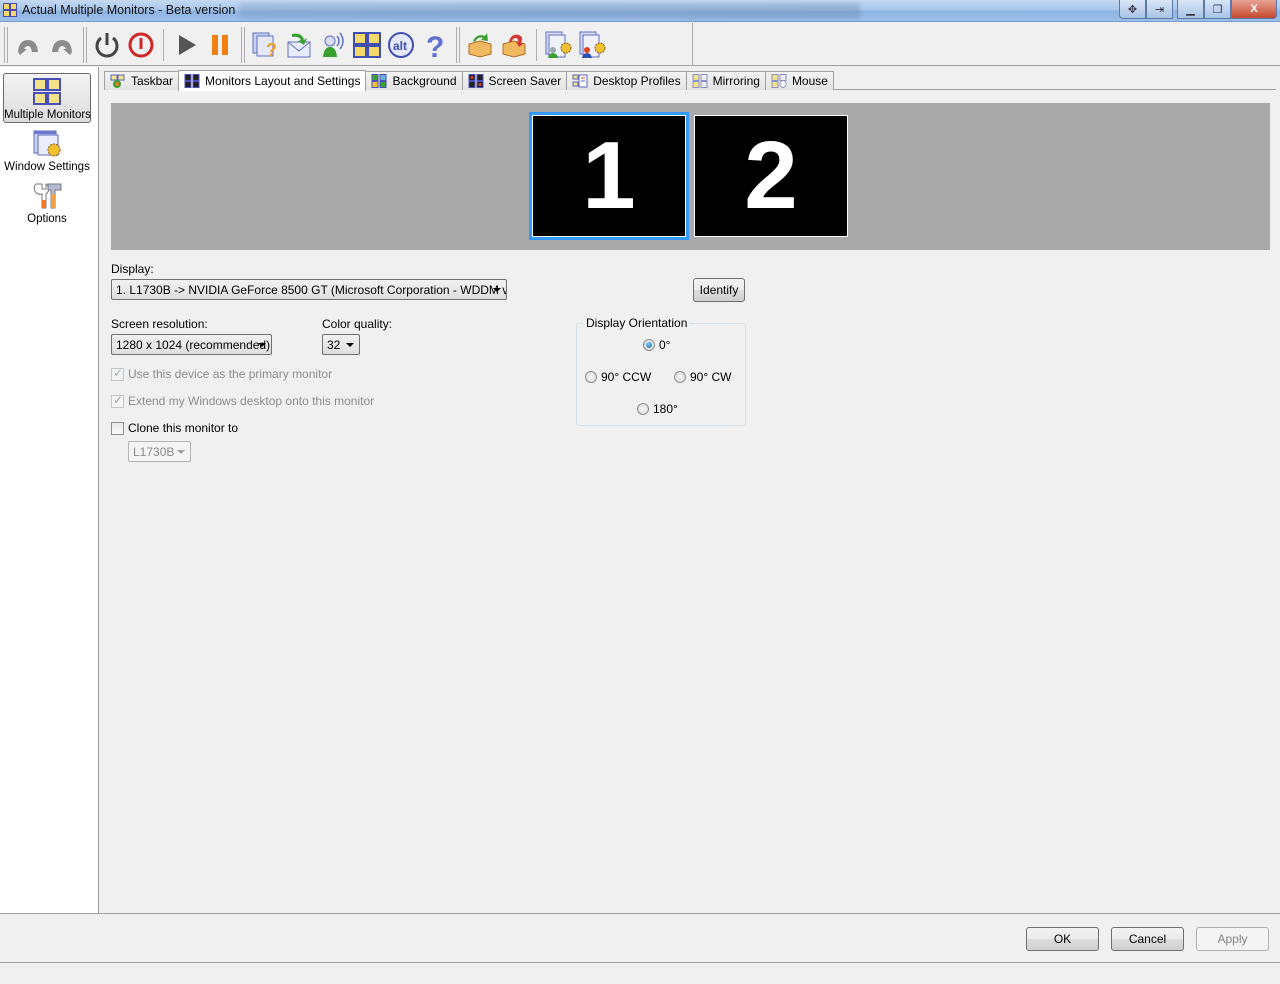  Describe the element at coordinates (191, 344) in the screenshot. I see `screen-resolution-select: 1280 x 1024 (recommended)` at that location.